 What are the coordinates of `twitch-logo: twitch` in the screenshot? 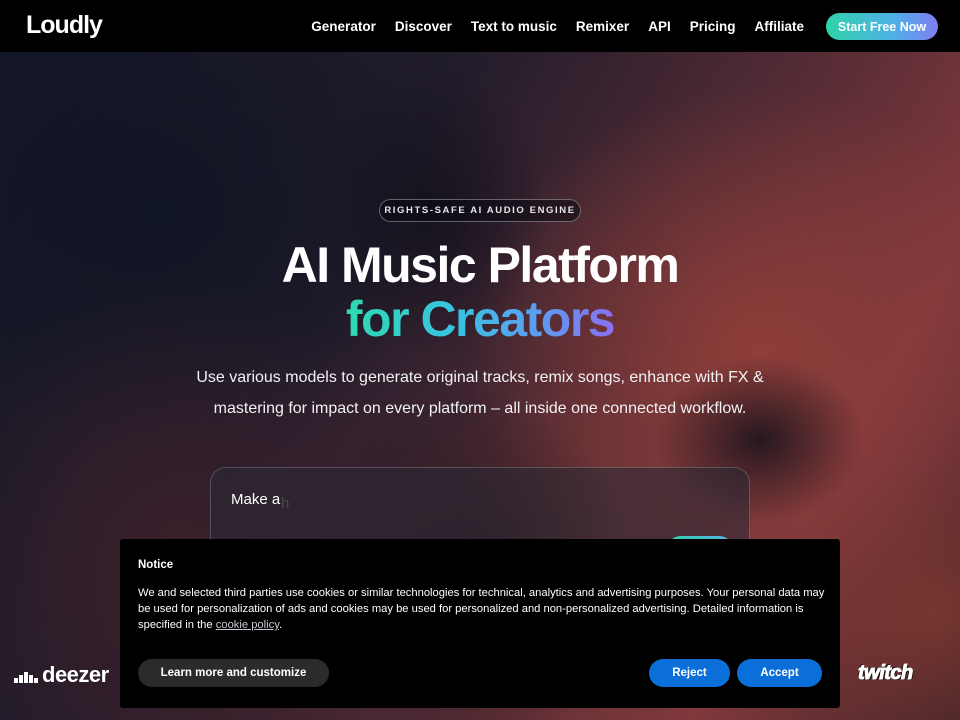 It's located at (886, 673).